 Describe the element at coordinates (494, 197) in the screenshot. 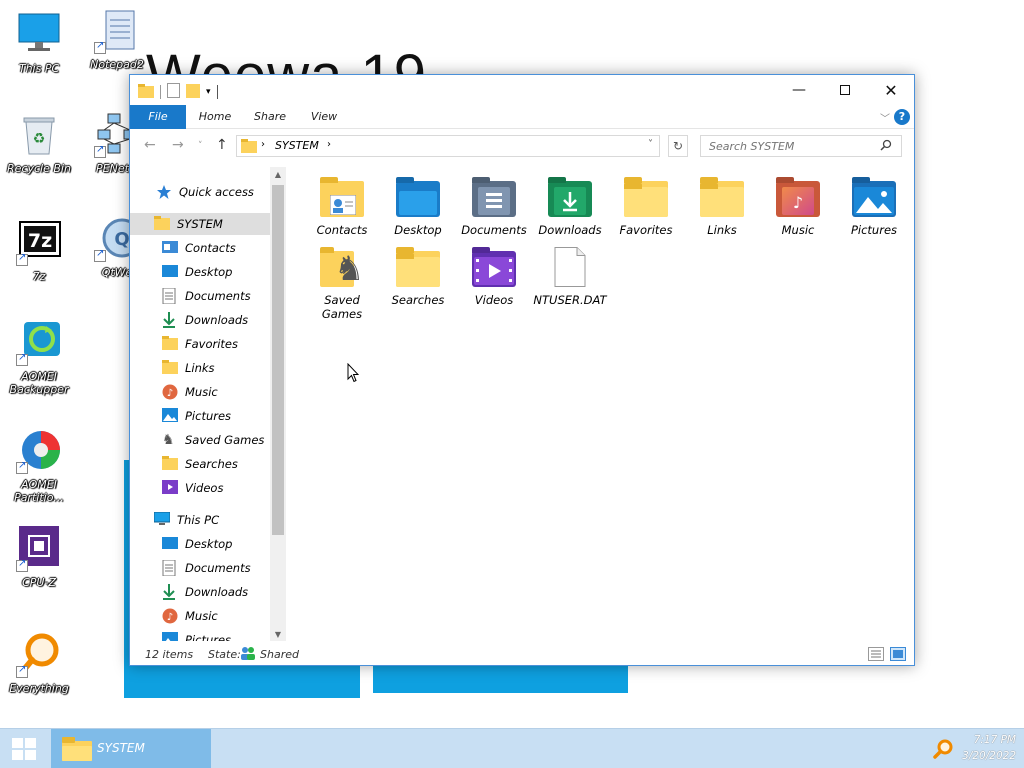

I see `documents-folder-icon` at that location.